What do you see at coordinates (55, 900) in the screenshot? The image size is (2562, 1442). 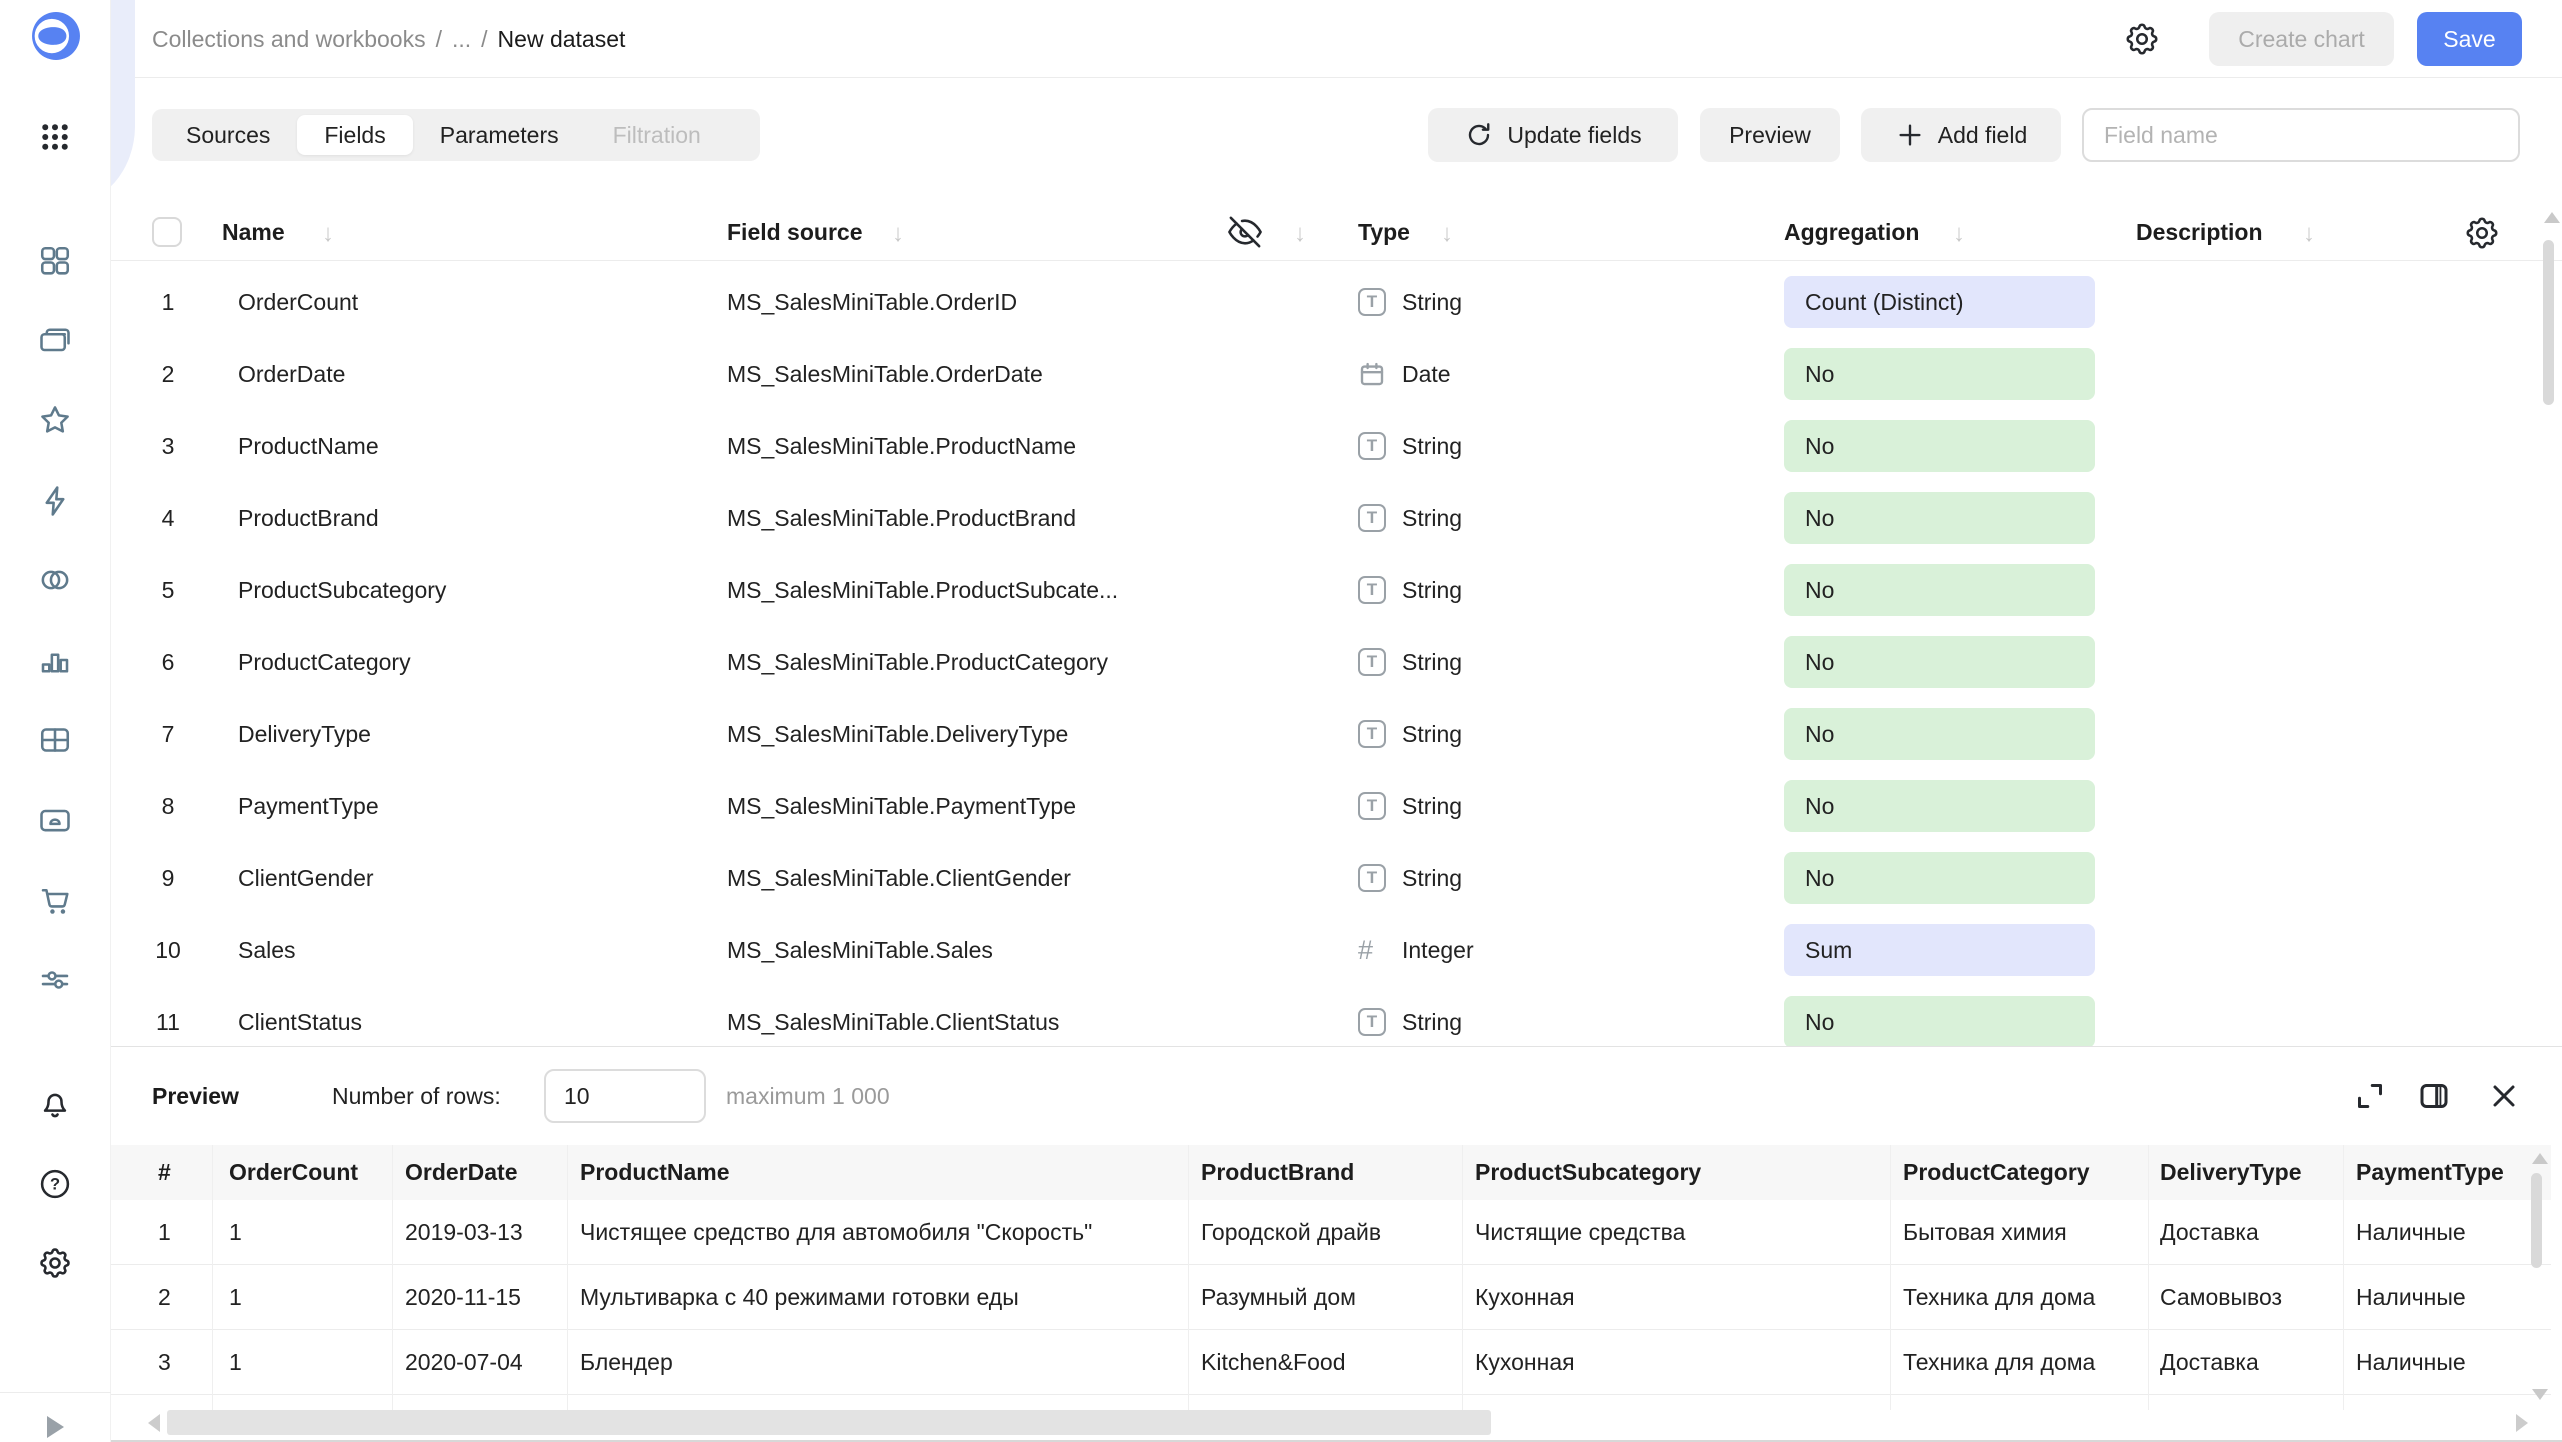 I see `marketplace-cart-icon` at bounding box center [55, 900].